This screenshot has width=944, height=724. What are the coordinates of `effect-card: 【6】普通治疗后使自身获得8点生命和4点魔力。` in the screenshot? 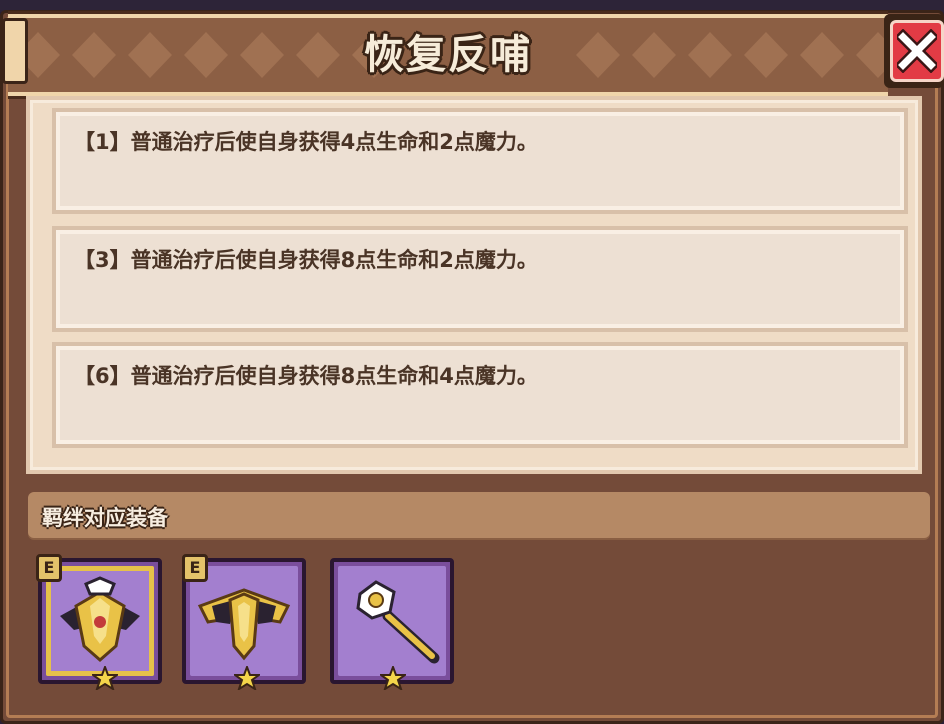 It's located at (480, 395).